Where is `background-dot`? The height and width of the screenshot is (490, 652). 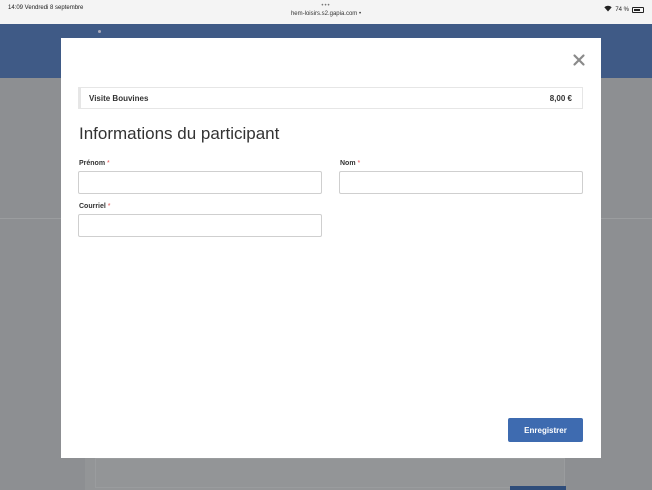 background-dot is located at coordinates (99, 31).